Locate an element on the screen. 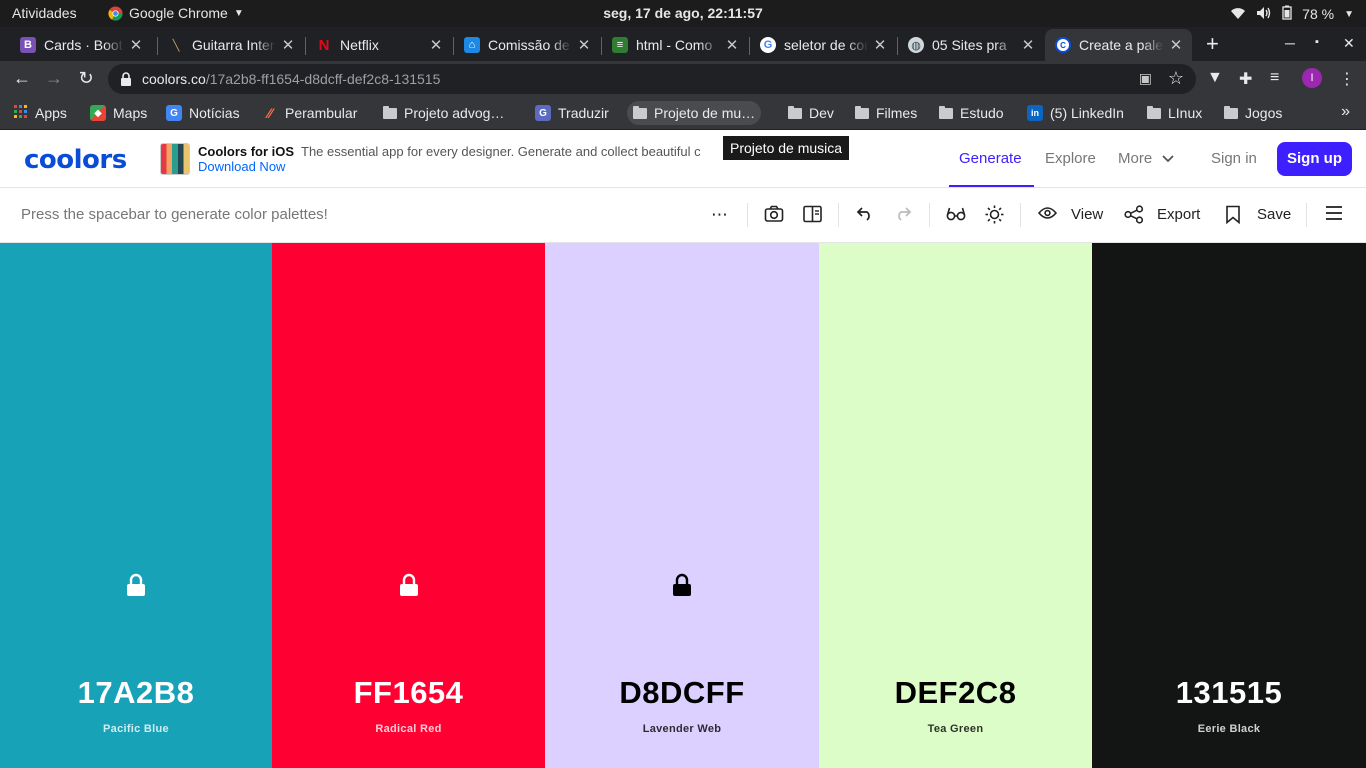 This screenshot has height=768, width=1366. tab-html-como: ≡ html - Como ✕ is located at coordinates (674, 45).